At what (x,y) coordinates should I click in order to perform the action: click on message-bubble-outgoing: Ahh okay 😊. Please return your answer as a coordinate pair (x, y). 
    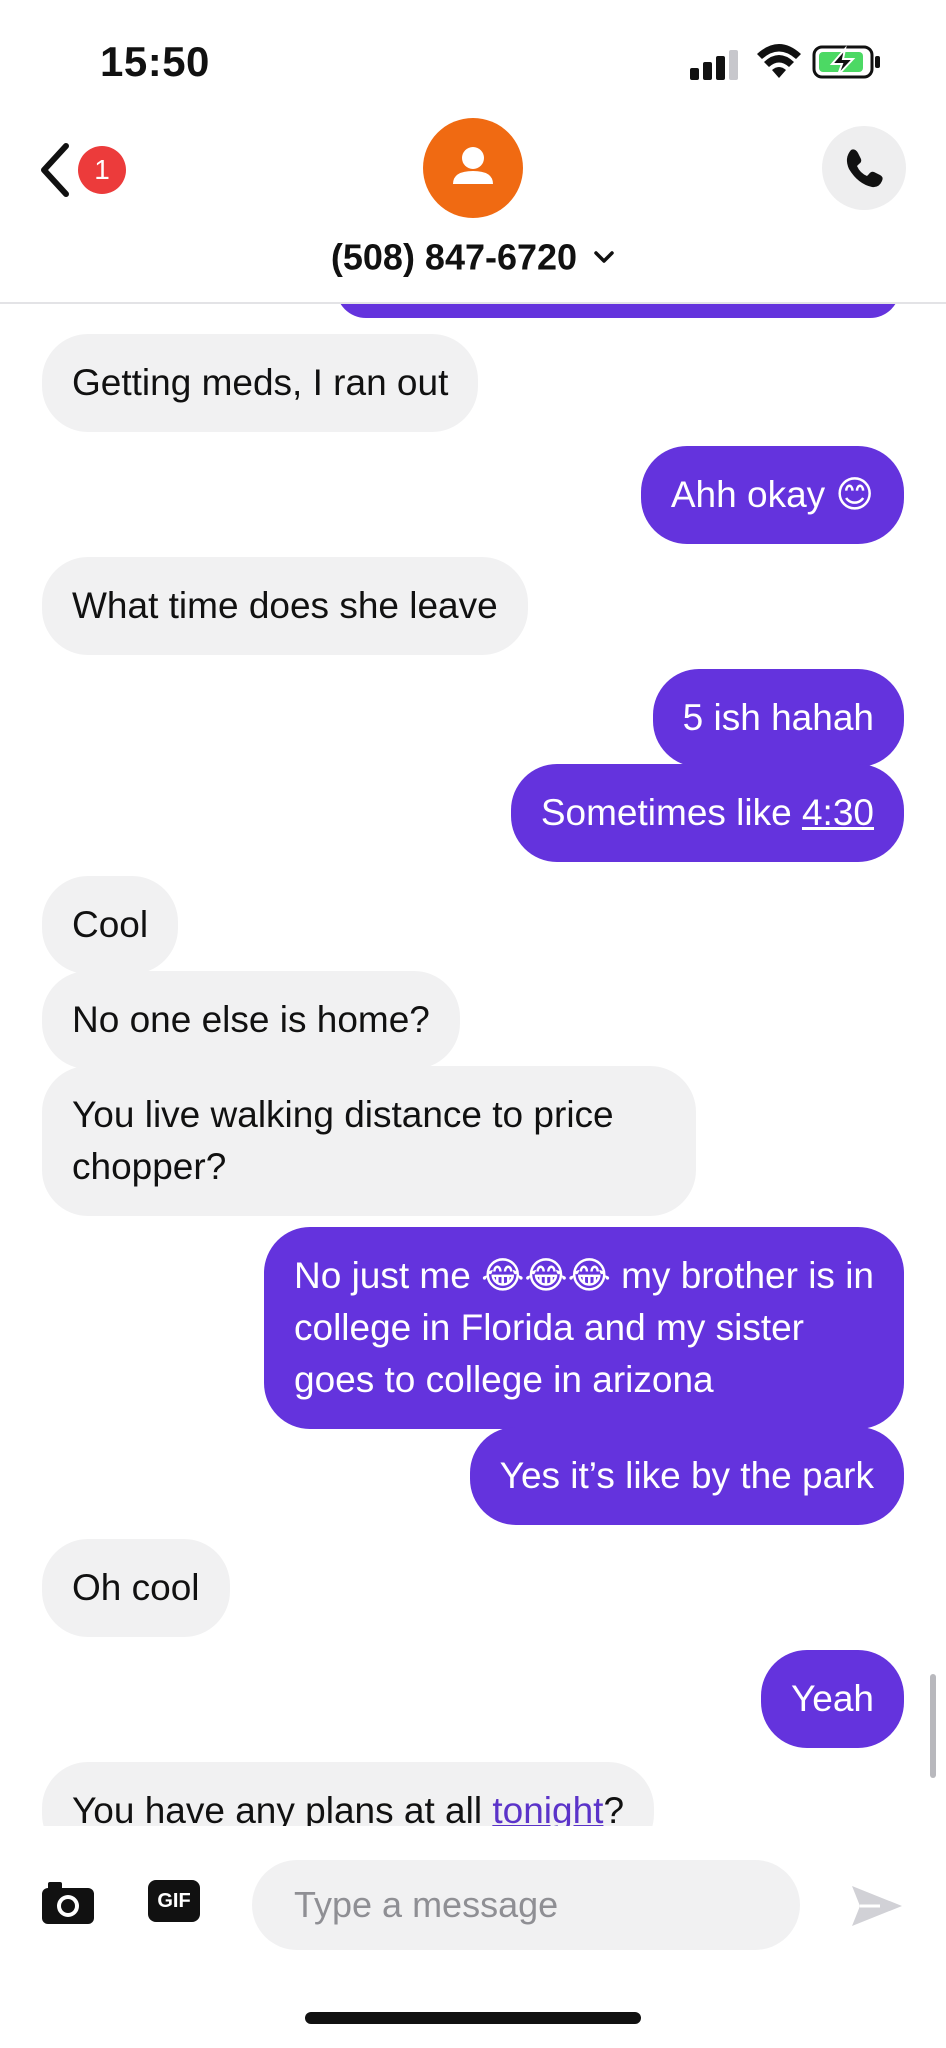
    Looking at the image, I should click on (772, 495).